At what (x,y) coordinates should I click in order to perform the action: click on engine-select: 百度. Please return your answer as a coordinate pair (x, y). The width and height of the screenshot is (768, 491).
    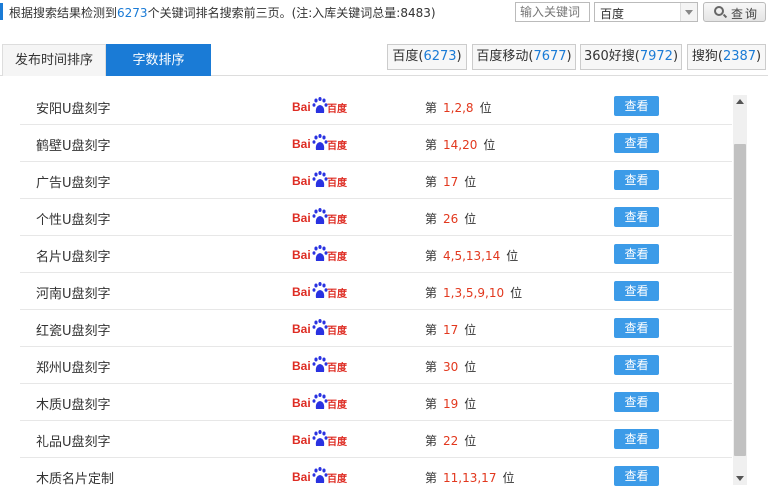
    Looking at the image, I should click on (646, 12).